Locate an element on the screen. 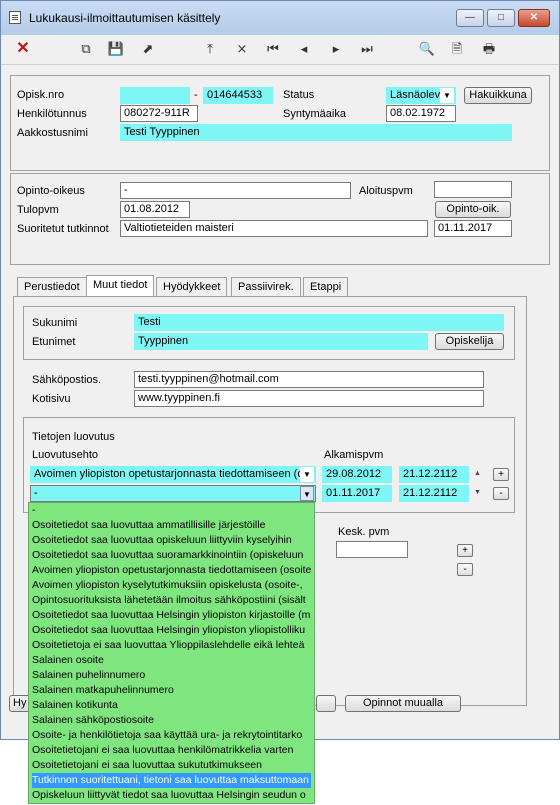  lower-remove-button: - is located at coordinates (465, 569).